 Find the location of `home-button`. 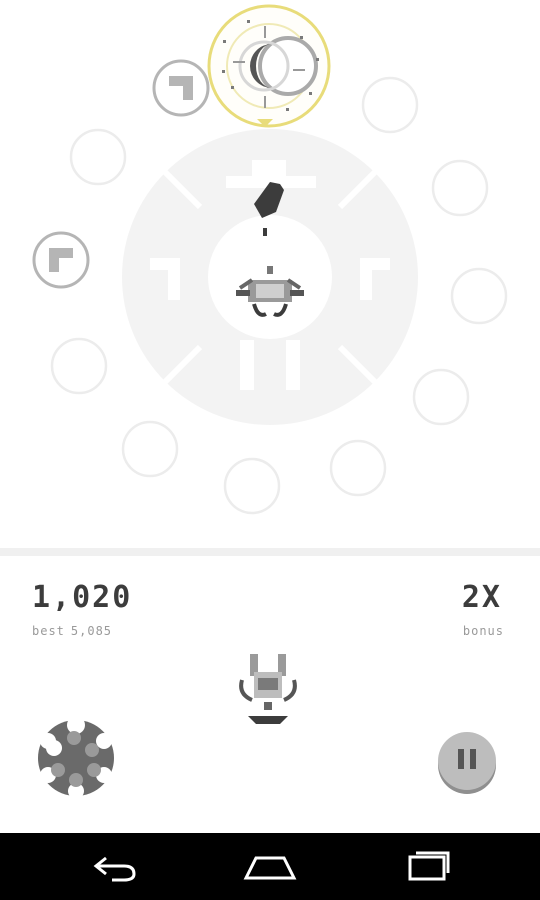

home-button is located at coordinates (270, 867).